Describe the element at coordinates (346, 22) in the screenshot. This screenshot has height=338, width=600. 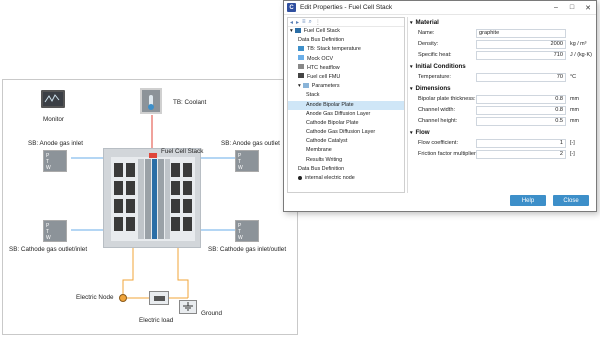
I see `tree-toolbar: ◂ ▸ ≡ ⌕ ⋮` at that location.